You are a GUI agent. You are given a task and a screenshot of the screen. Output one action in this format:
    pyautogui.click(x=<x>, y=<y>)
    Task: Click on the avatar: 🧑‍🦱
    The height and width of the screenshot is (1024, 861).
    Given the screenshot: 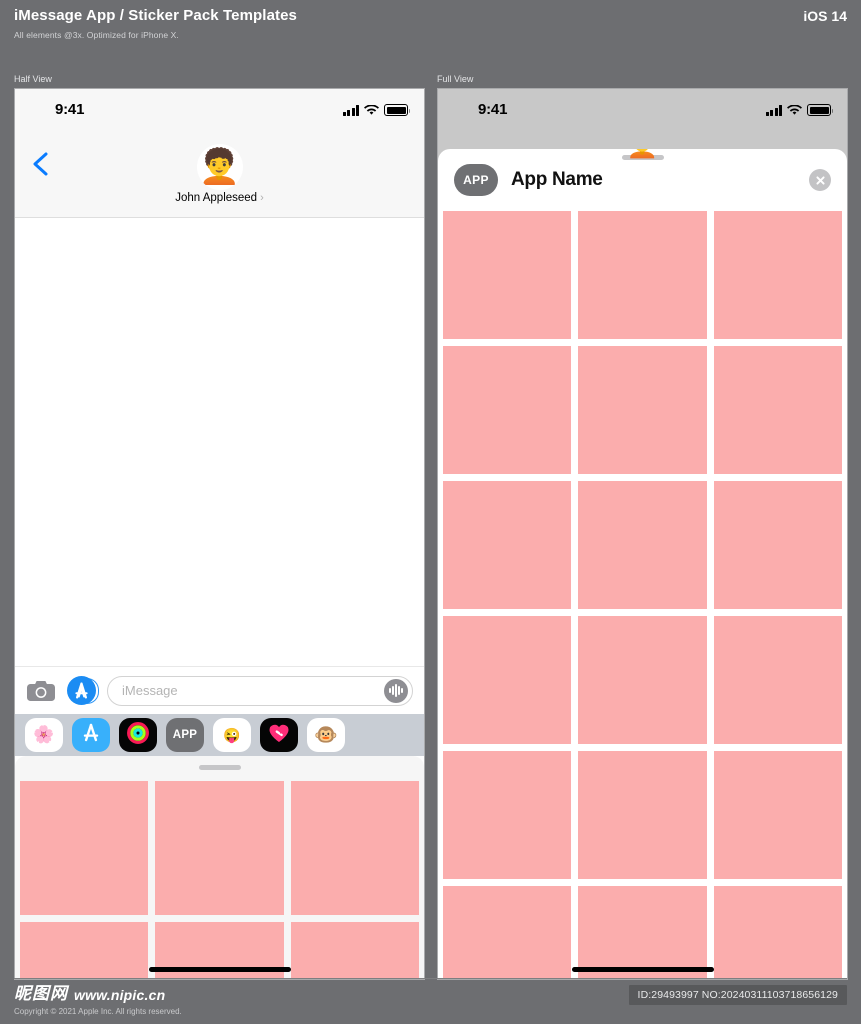 What is the action you would take?
    pyautogui.click(x=219, y=167)
    